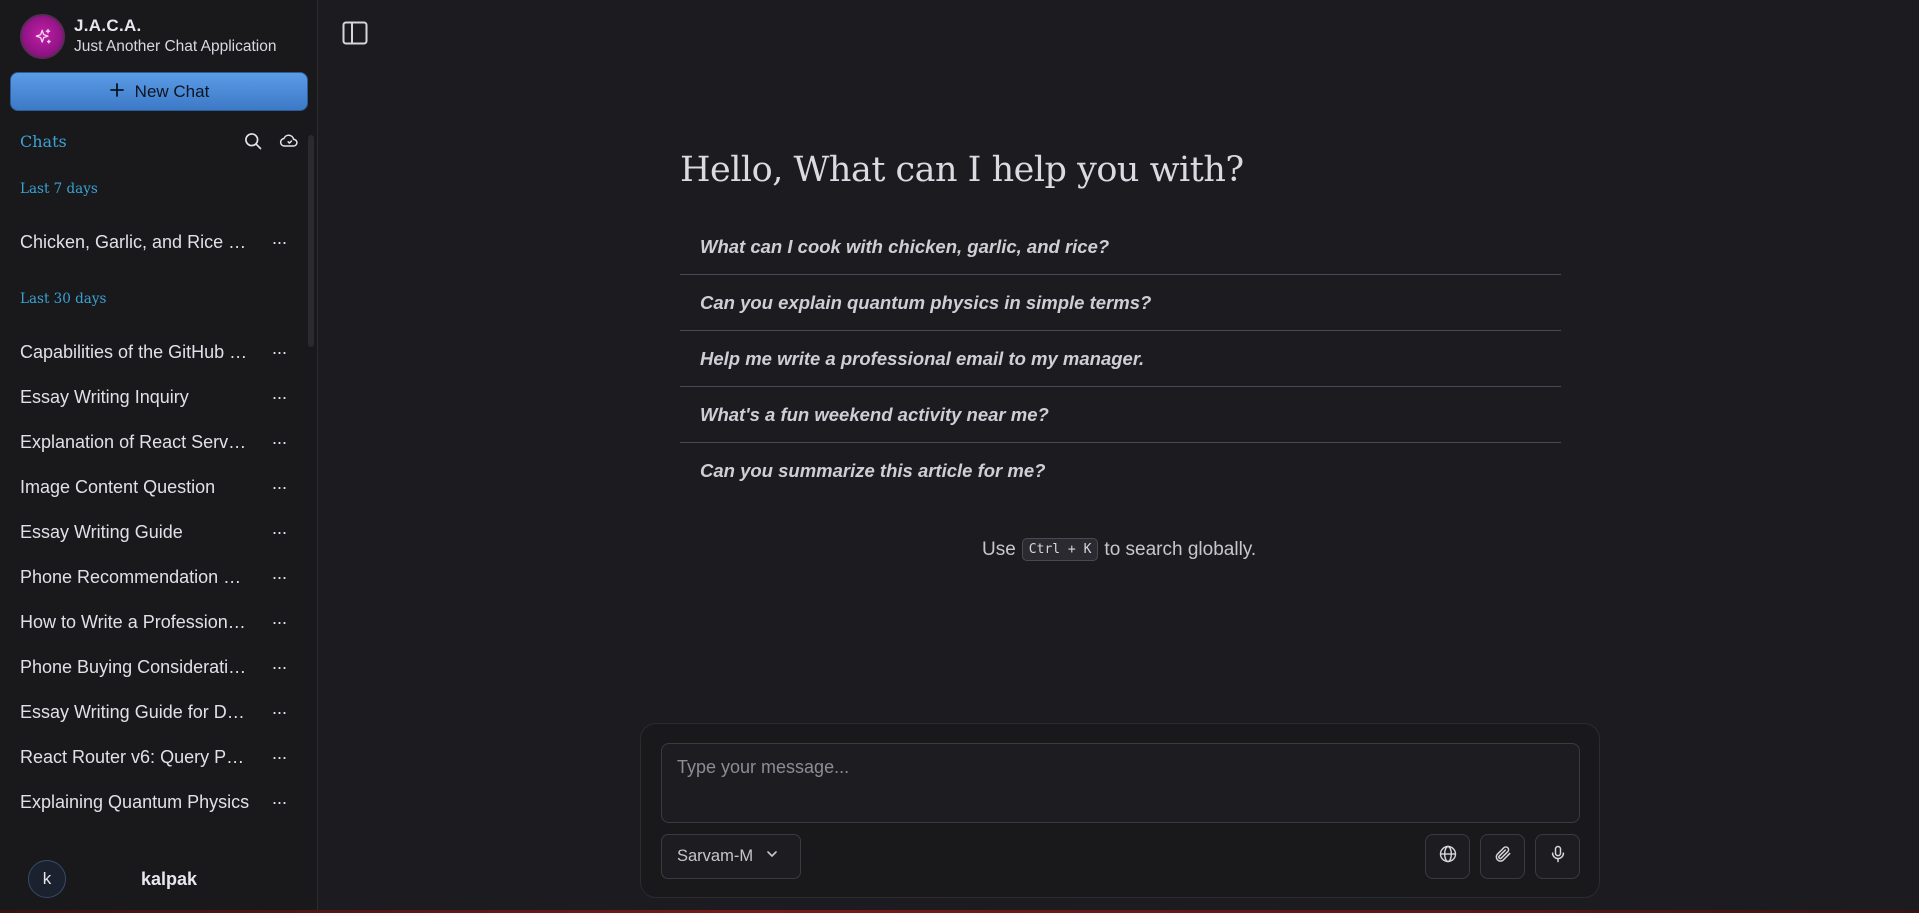 Image resolution: width=1919 pixels, height=913 pixels. Describe the element at coordinates (43, 141) in the screenshot. I see `chats-title: Chats` at that location.